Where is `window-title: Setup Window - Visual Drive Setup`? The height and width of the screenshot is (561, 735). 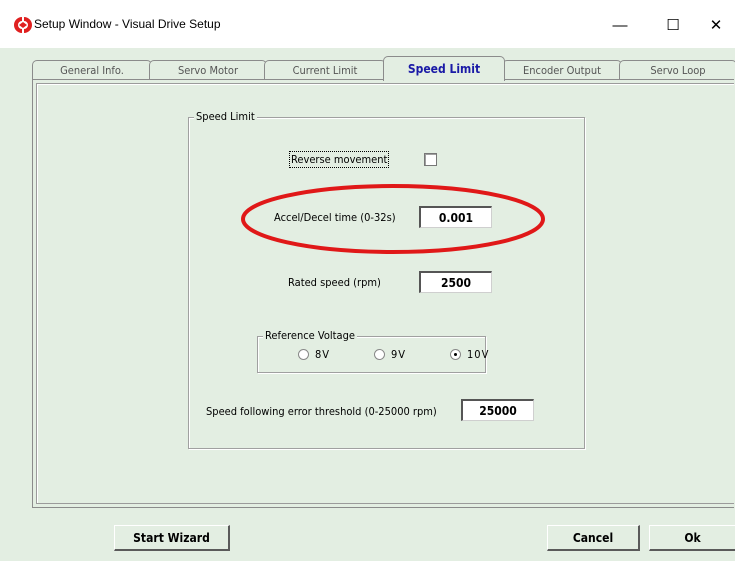 window-title: Setup Window - Visual Drive Setup is located at coordinates (127, 24).